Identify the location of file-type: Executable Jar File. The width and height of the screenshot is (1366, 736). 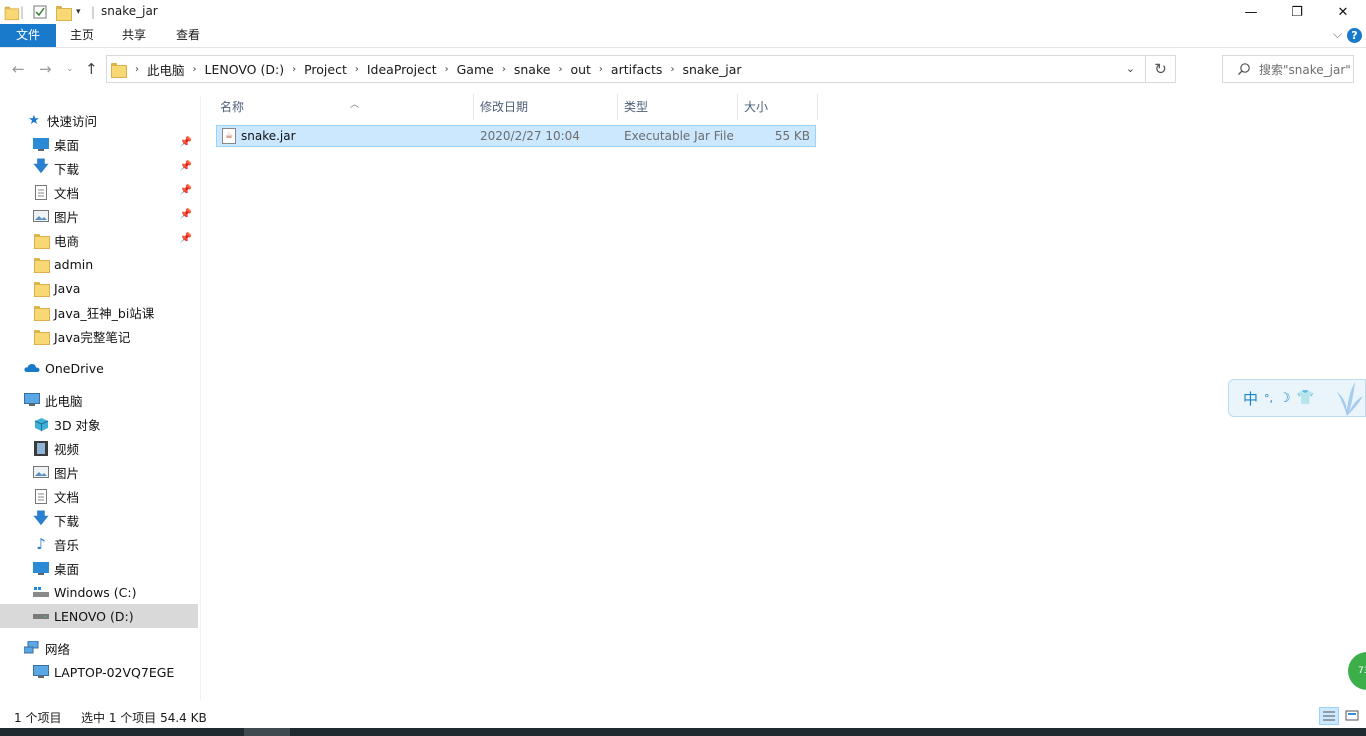
(679, 136).